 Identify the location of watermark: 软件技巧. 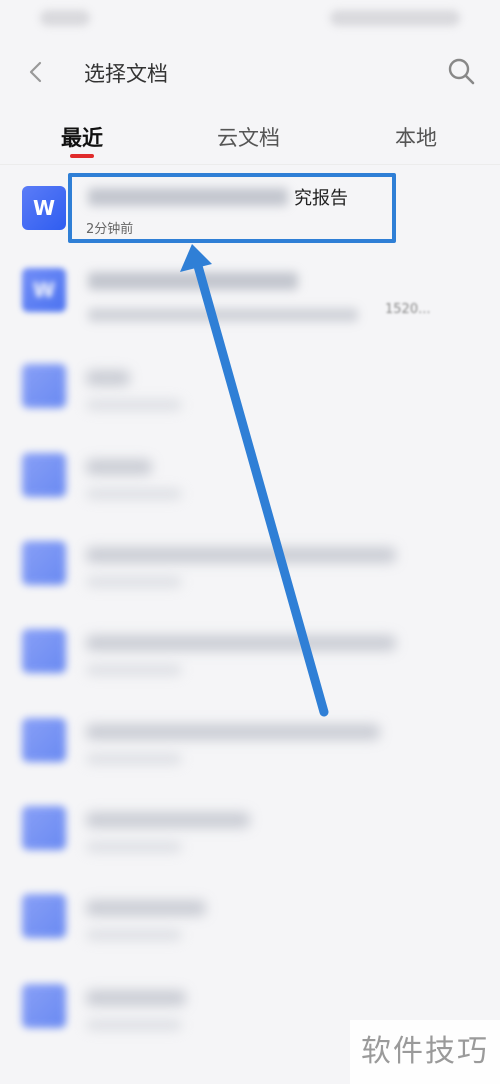
(425, 1052).